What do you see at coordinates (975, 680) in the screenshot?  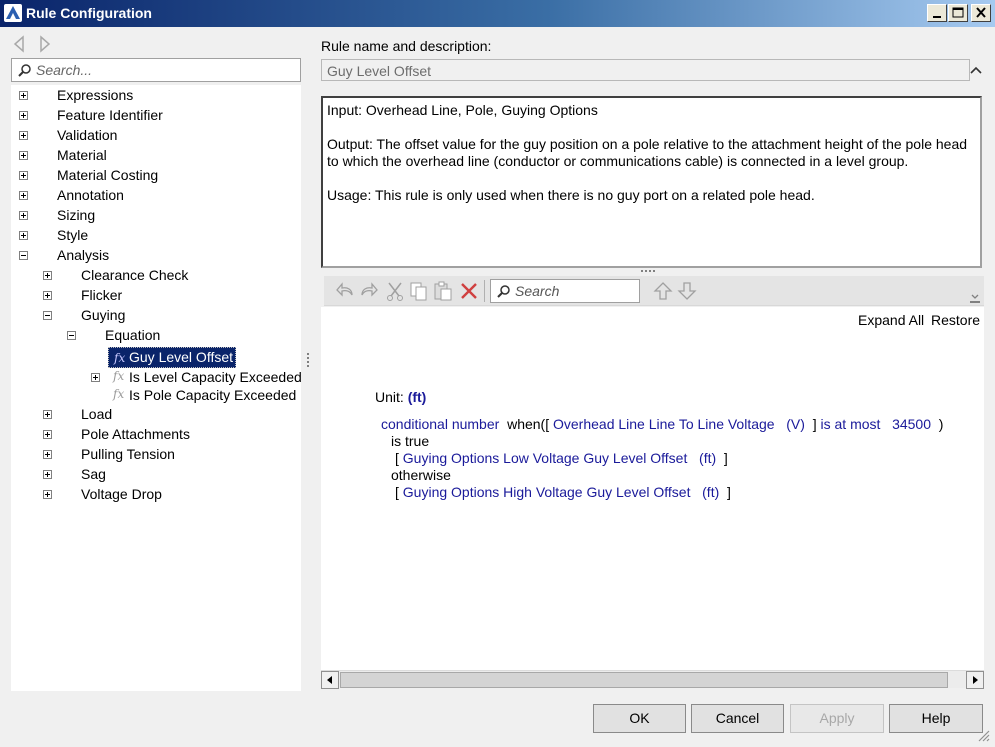 I see `scroll-right-icon` at bounding box center [975, 680].